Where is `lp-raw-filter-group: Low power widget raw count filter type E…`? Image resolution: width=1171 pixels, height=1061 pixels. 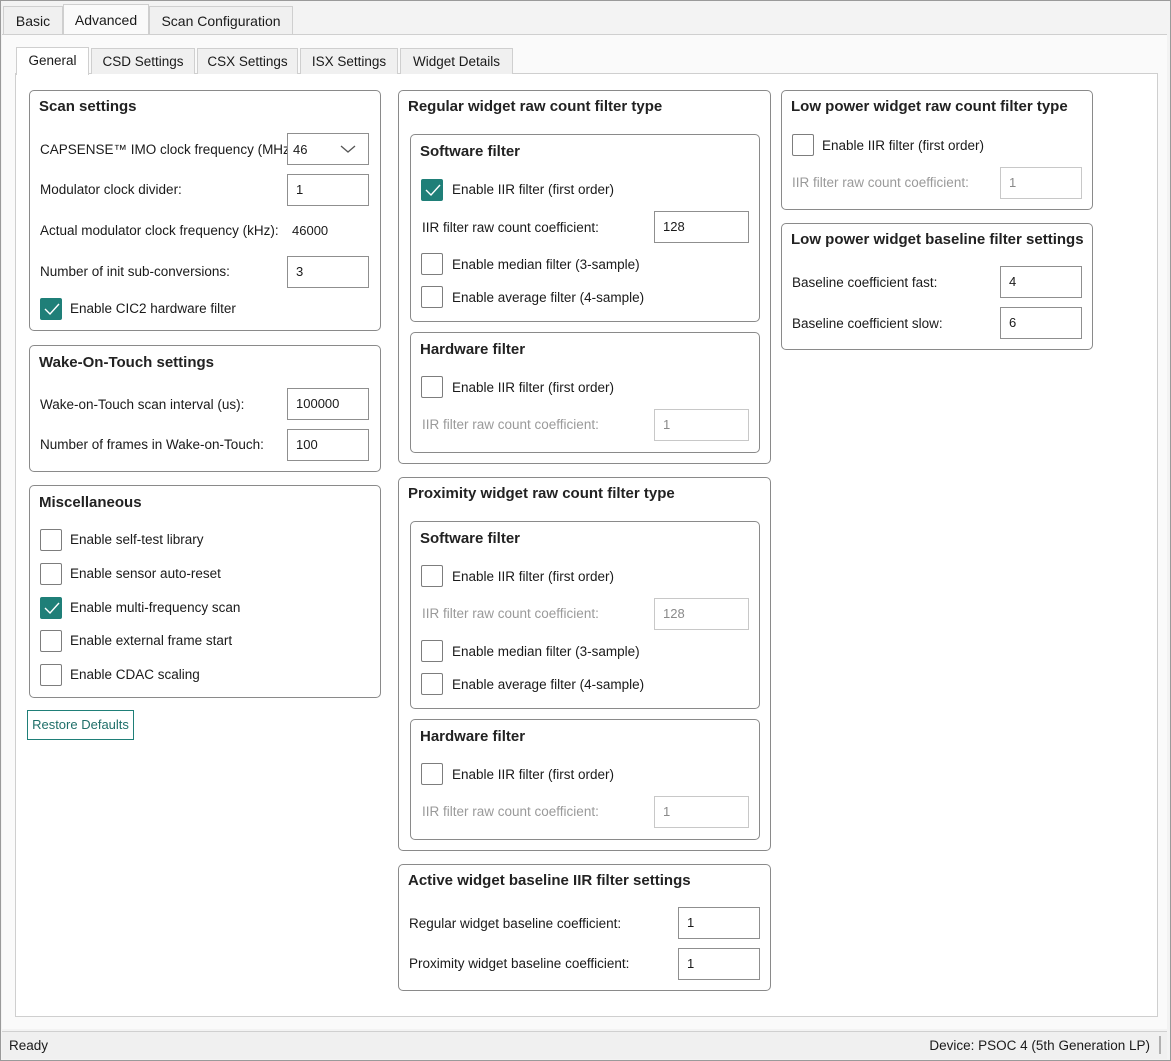
lp-raw-filter-group: Low power widget raw count filter type E… is located at coordinates (937, 150).